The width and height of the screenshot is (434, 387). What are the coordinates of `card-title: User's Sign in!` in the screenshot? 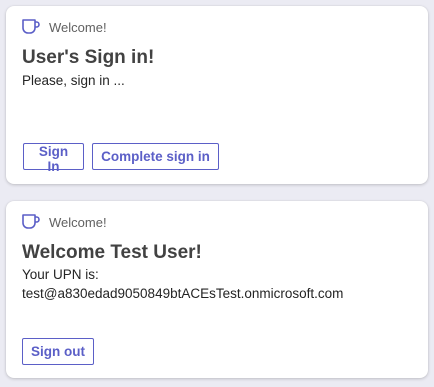 It's located at (88, 57).